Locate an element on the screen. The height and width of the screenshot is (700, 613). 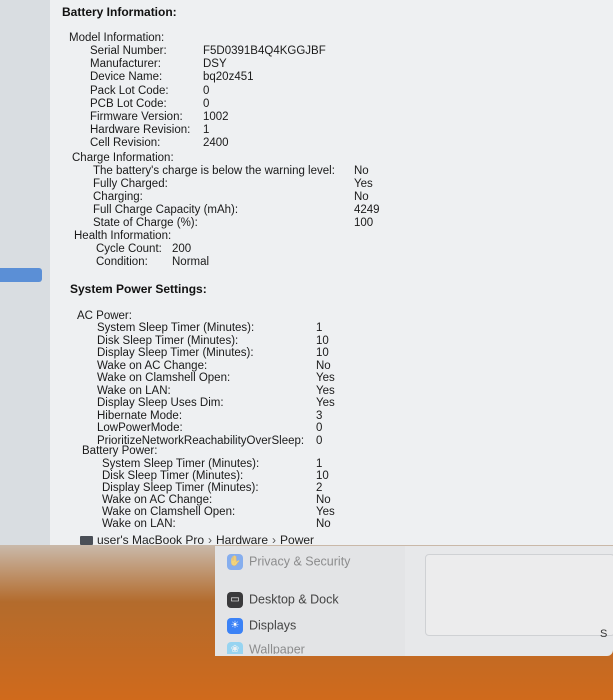
model-row-value: F5D0391B4Q4KGGJBF is located at coordinates (264, 51).